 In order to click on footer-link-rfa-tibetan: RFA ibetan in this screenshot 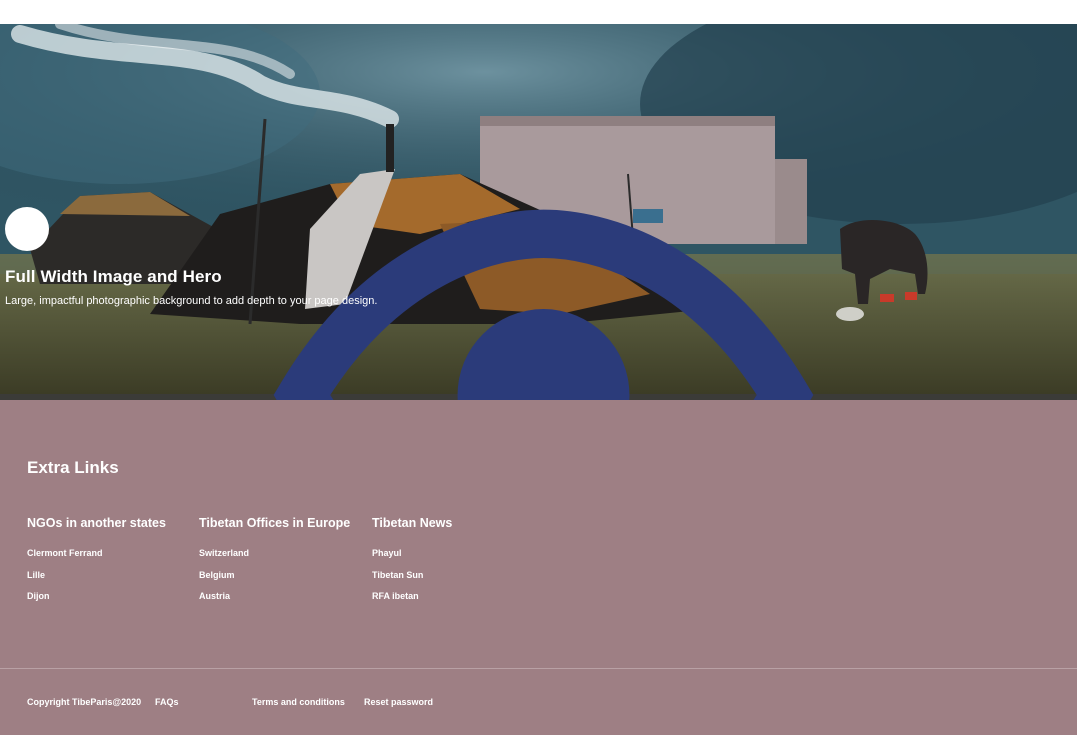, I will do `click(412, 602)`.